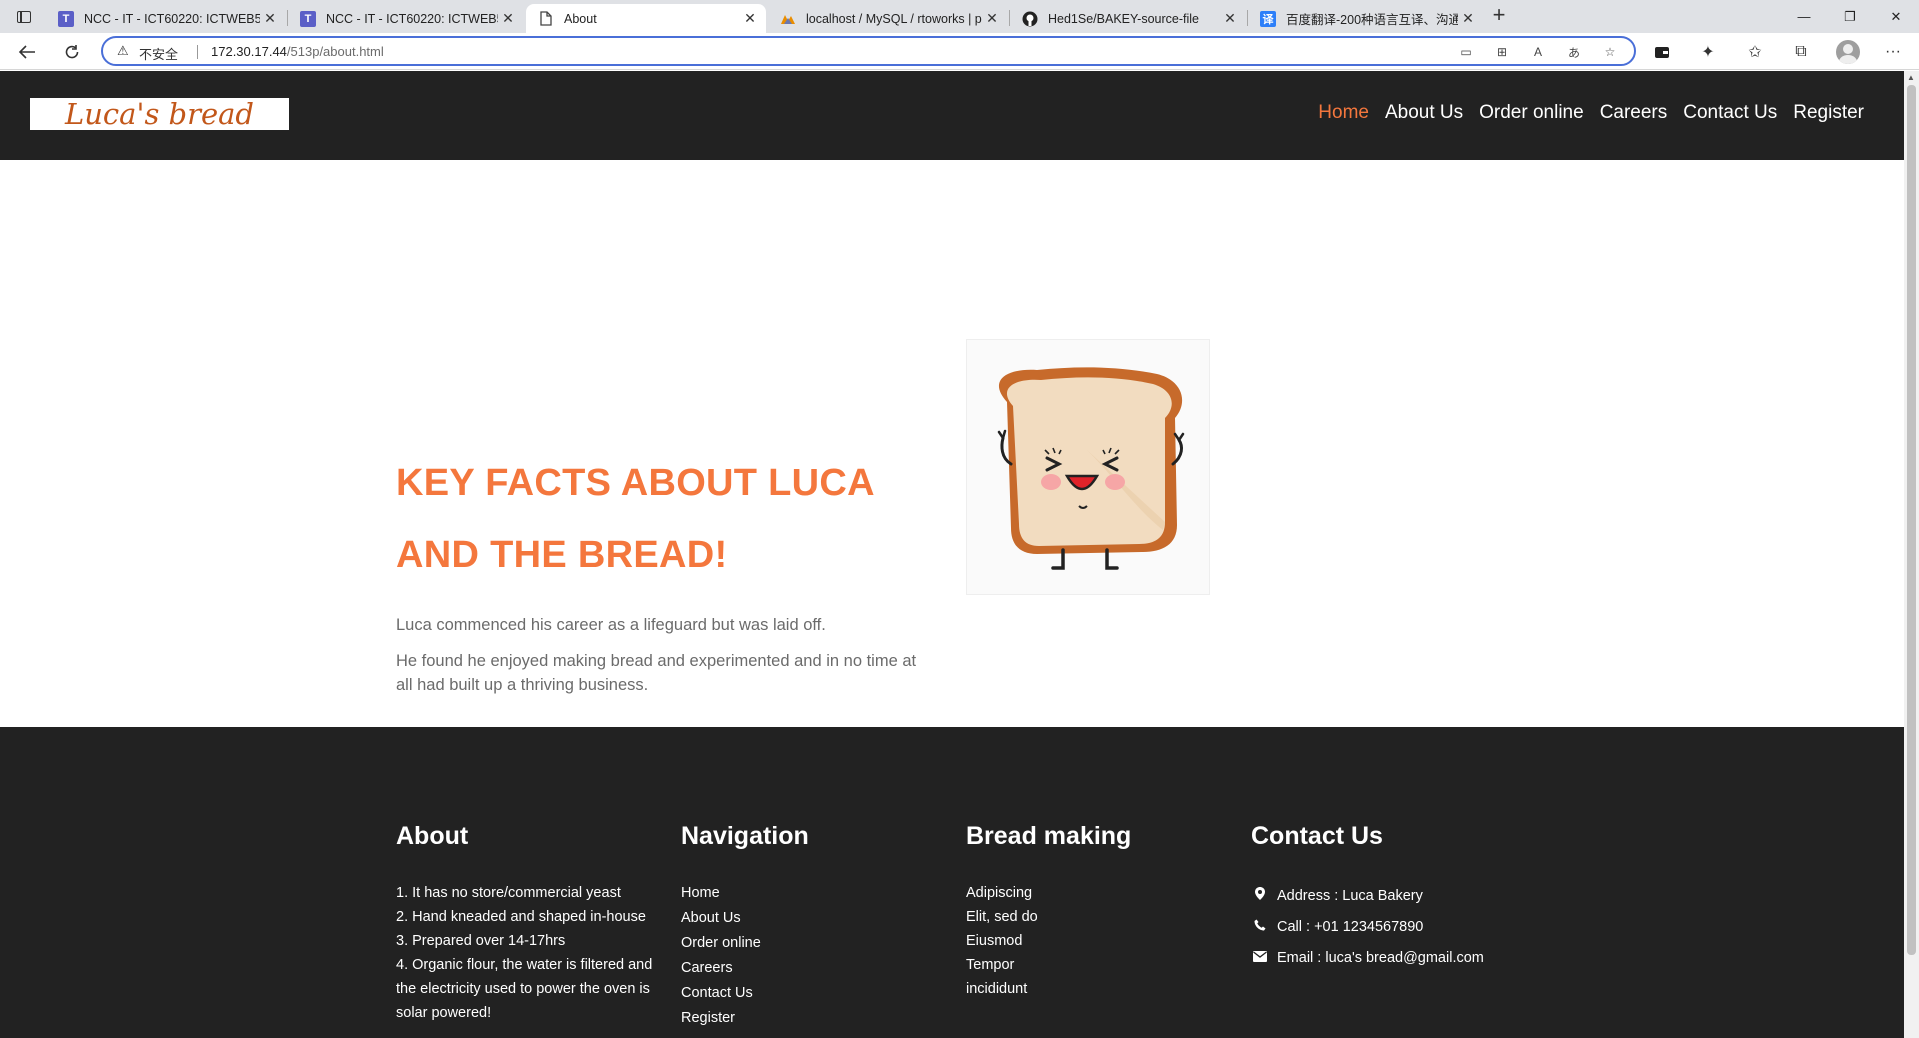 The width and height of the screenshot is (1919, 1038). What do you see at coordinates (546, 19) in the screenshot?
I see `page-icon` at bounding box center [546, 19].